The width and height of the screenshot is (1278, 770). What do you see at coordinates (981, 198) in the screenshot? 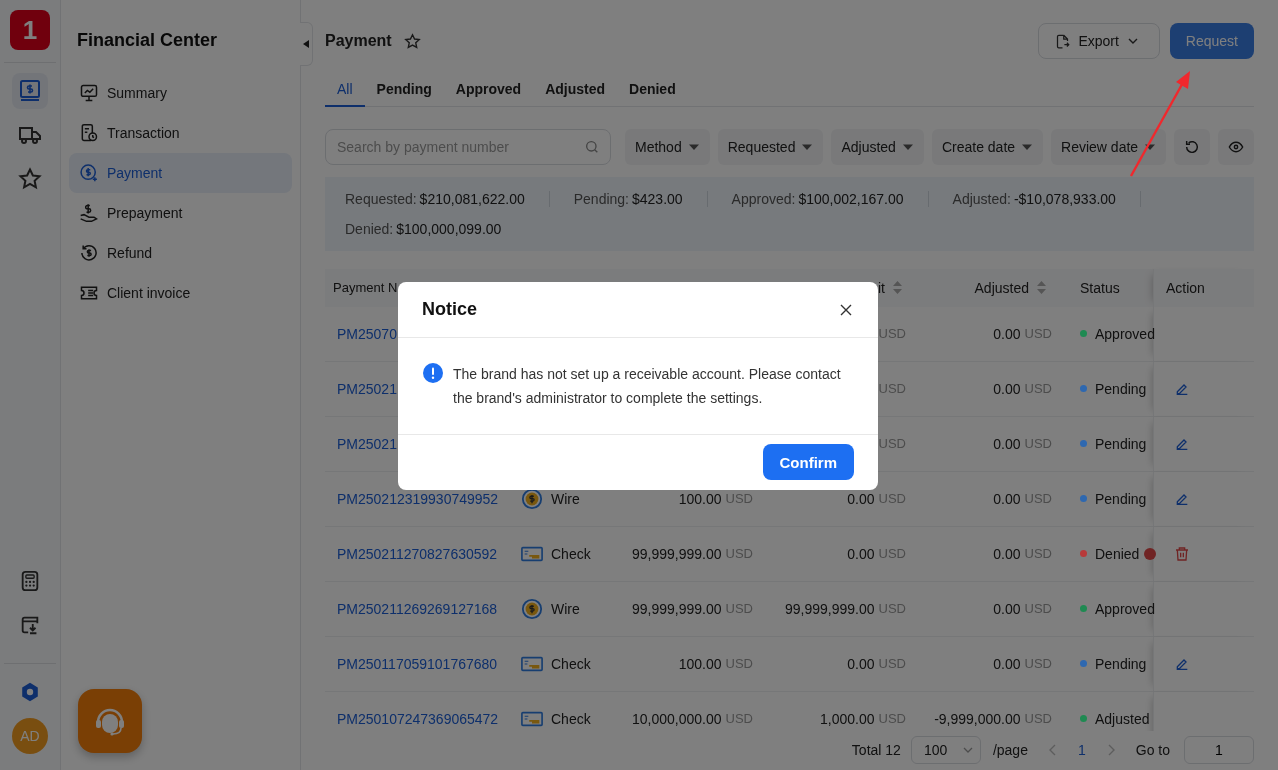
I see `summary-label: Adjusted:` at bounding box center [981, 198].